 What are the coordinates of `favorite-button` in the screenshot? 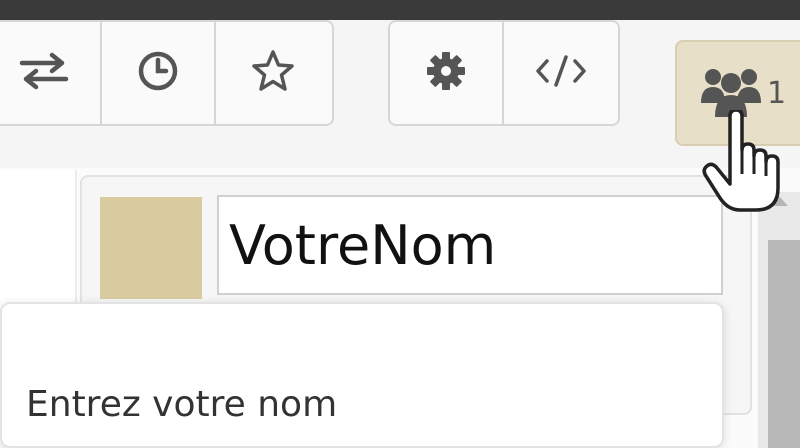 It's located at (273, 73).